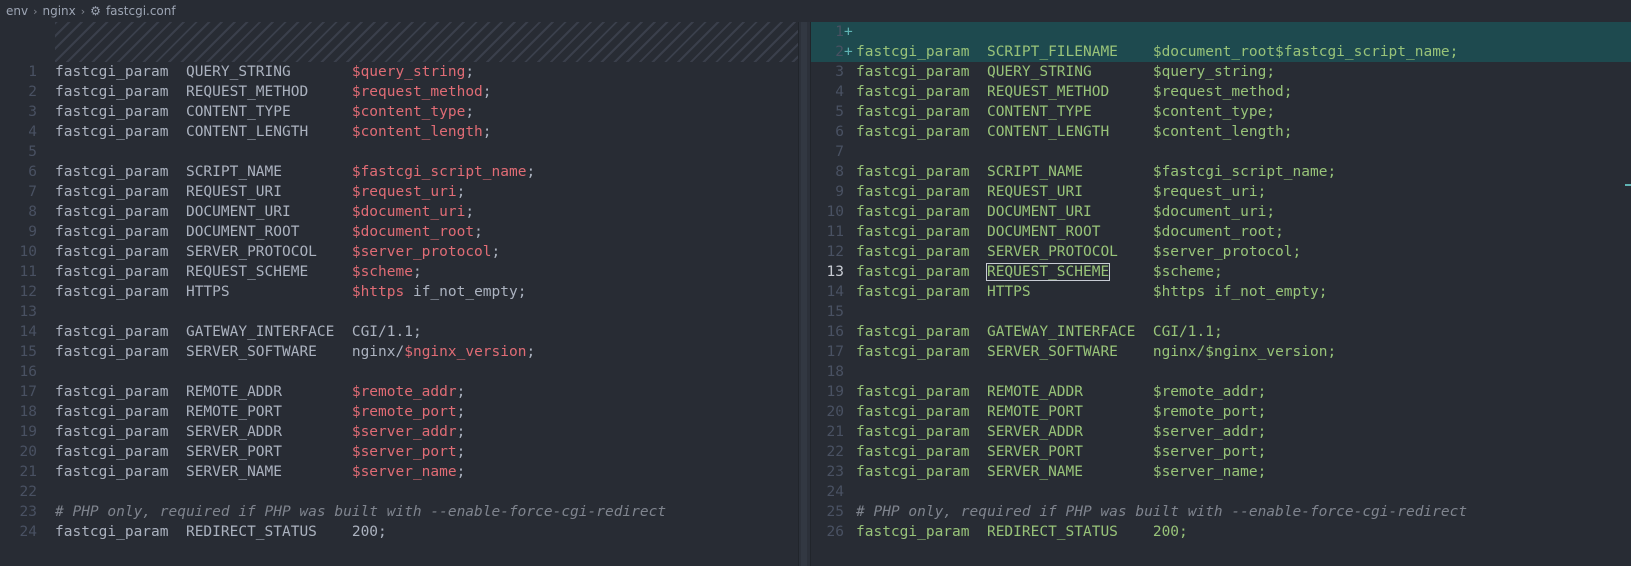 This screenshot has height=566, width=1631. What do you see at coordinates (835, 292) in the screenshot?
I see `line-number: 14` at bounding box center [835, 292].